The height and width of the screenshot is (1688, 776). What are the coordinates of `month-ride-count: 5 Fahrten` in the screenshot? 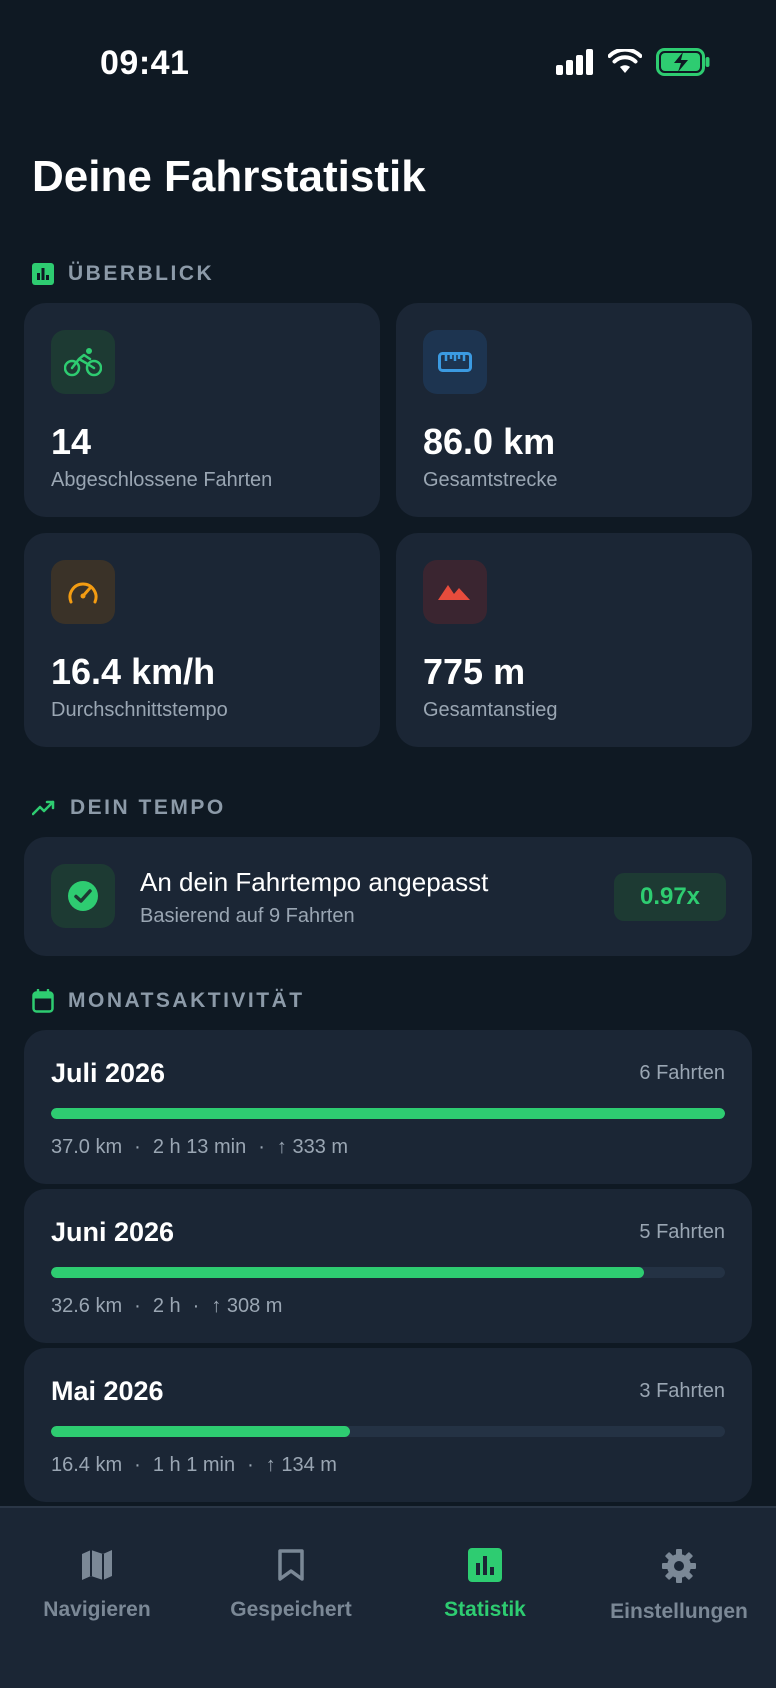 It's located at (682, 1232).